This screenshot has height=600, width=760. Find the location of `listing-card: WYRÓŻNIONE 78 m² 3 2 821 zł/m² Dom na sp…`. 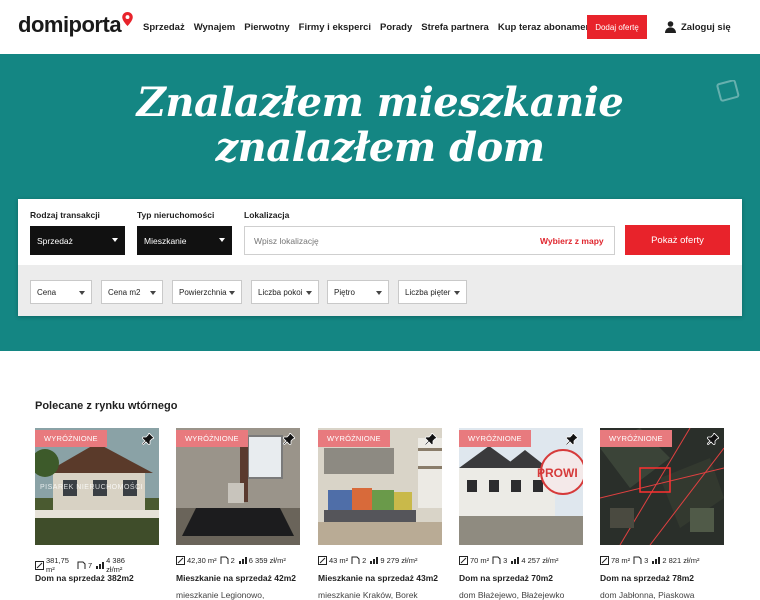

listing-card: WYRÓŻNIONE 78 m² 3 2 821 zł/m² Dom na sp… is located at coordinates (662, 514).